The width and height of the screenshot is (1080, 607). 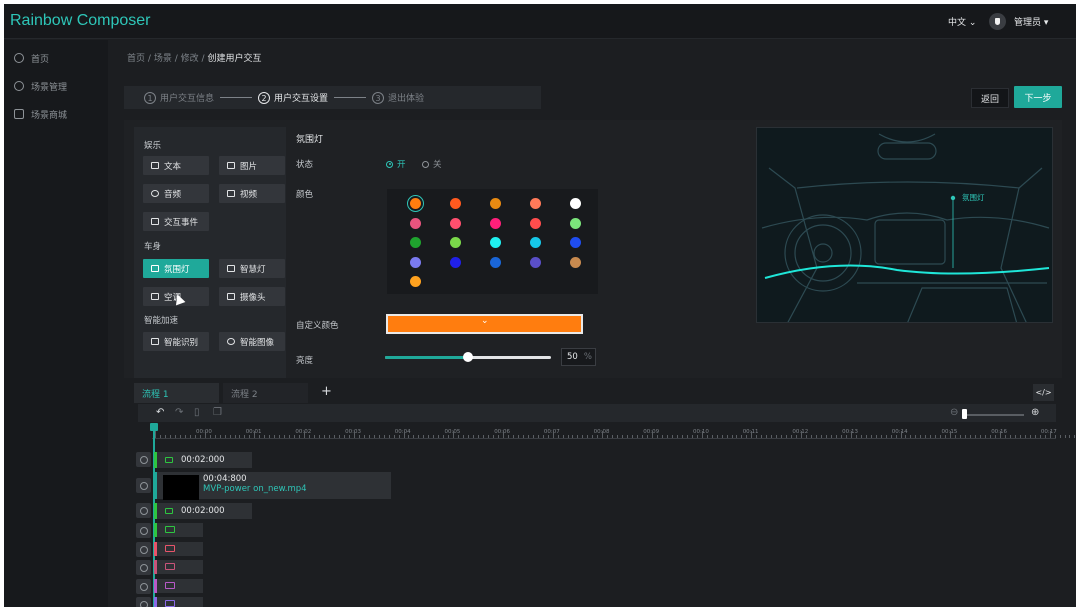 I want to click on undo-icon: ↶, so click(x=160, y=412).